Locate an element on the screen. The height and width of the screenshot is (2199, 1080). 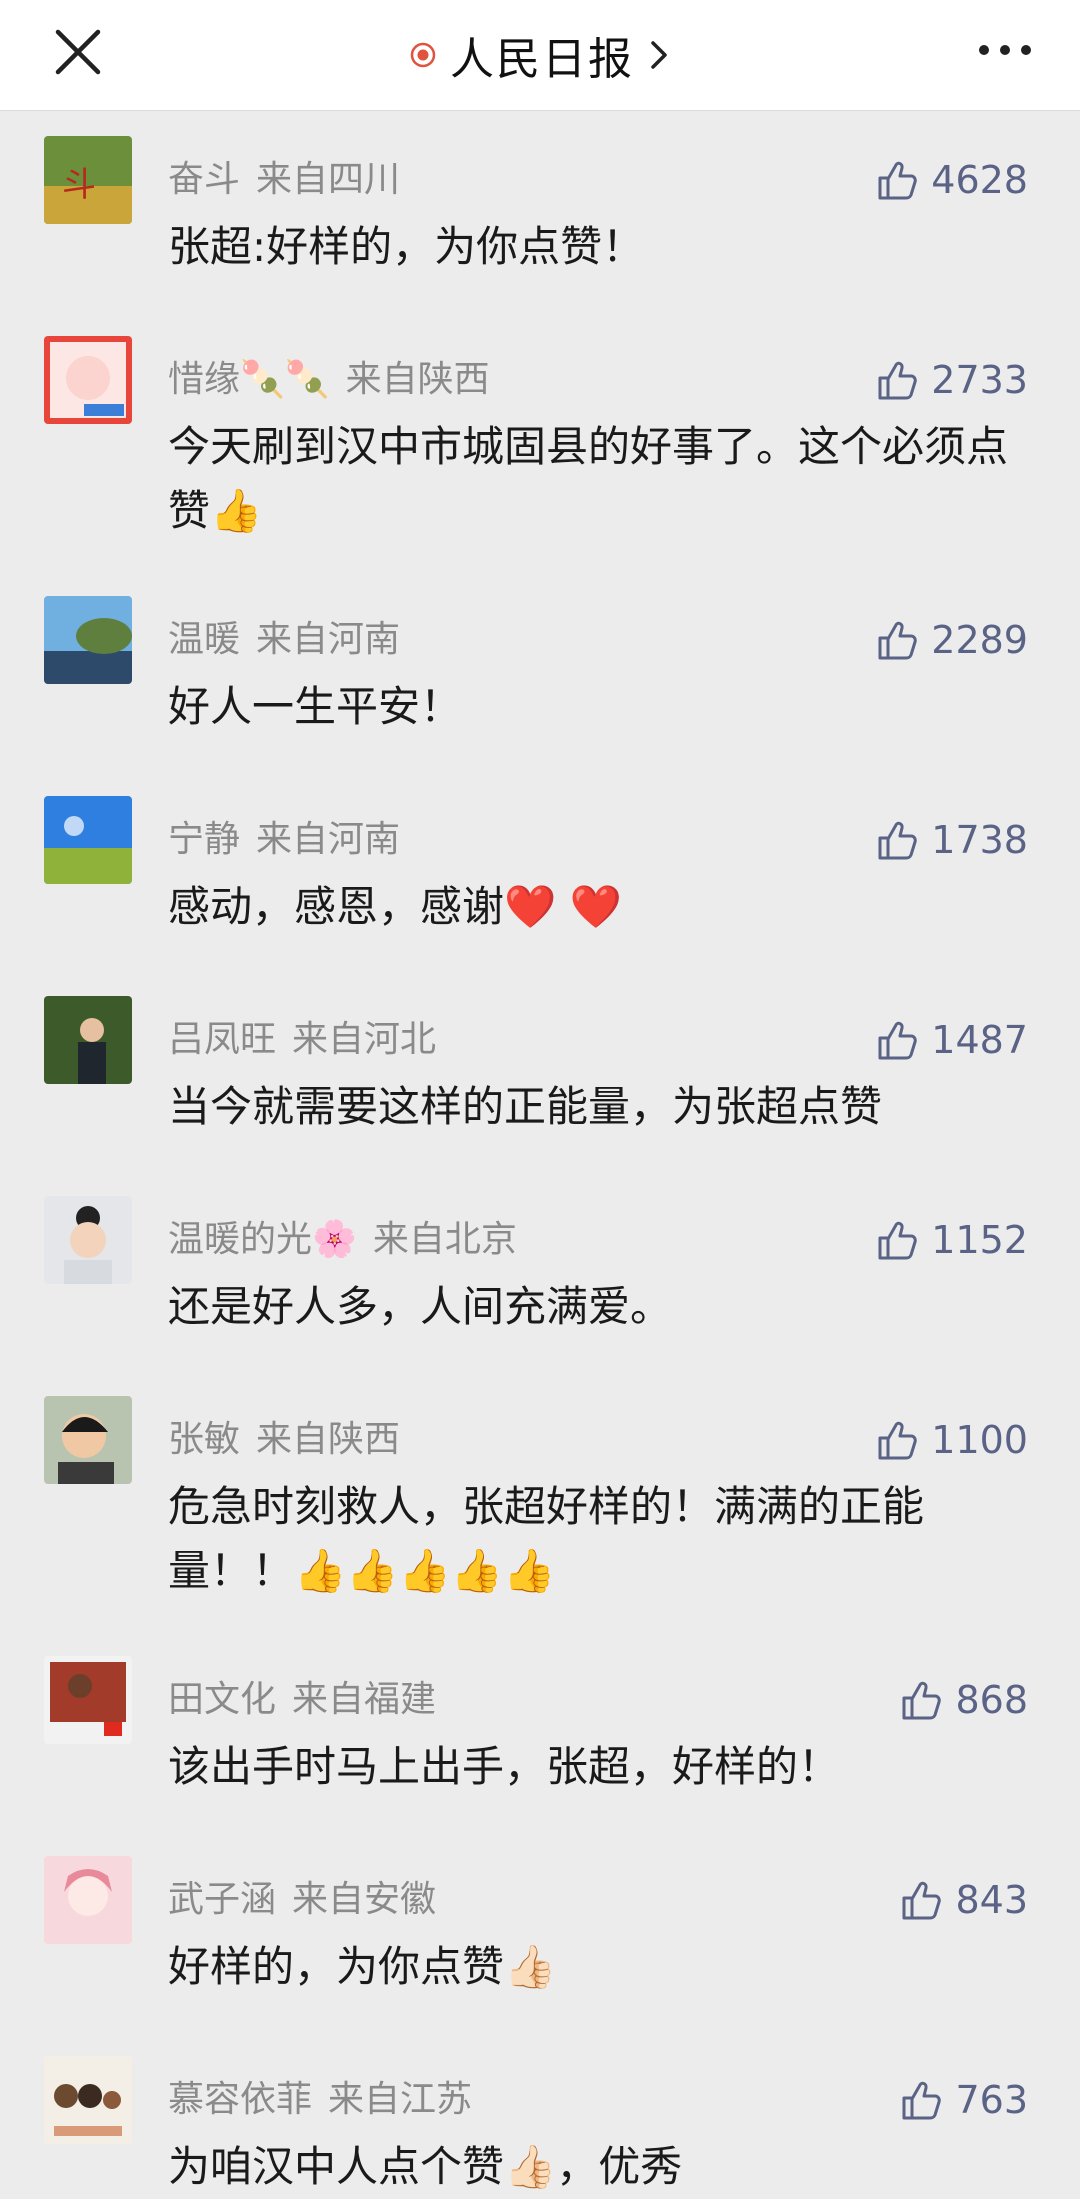
like-button: 1100 is located at coordinates (951, 1440).